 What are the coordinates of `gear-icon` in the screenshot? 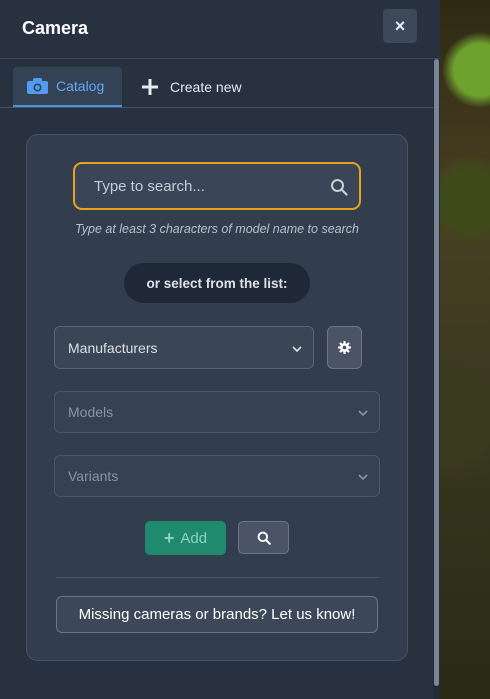 It's located at (344, 347).